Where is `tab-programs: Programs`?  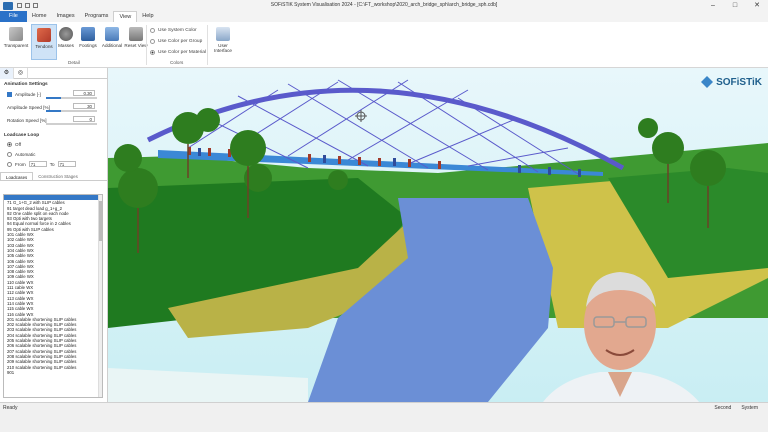
tab-programs: Programs is located at coordinates (97, 16).